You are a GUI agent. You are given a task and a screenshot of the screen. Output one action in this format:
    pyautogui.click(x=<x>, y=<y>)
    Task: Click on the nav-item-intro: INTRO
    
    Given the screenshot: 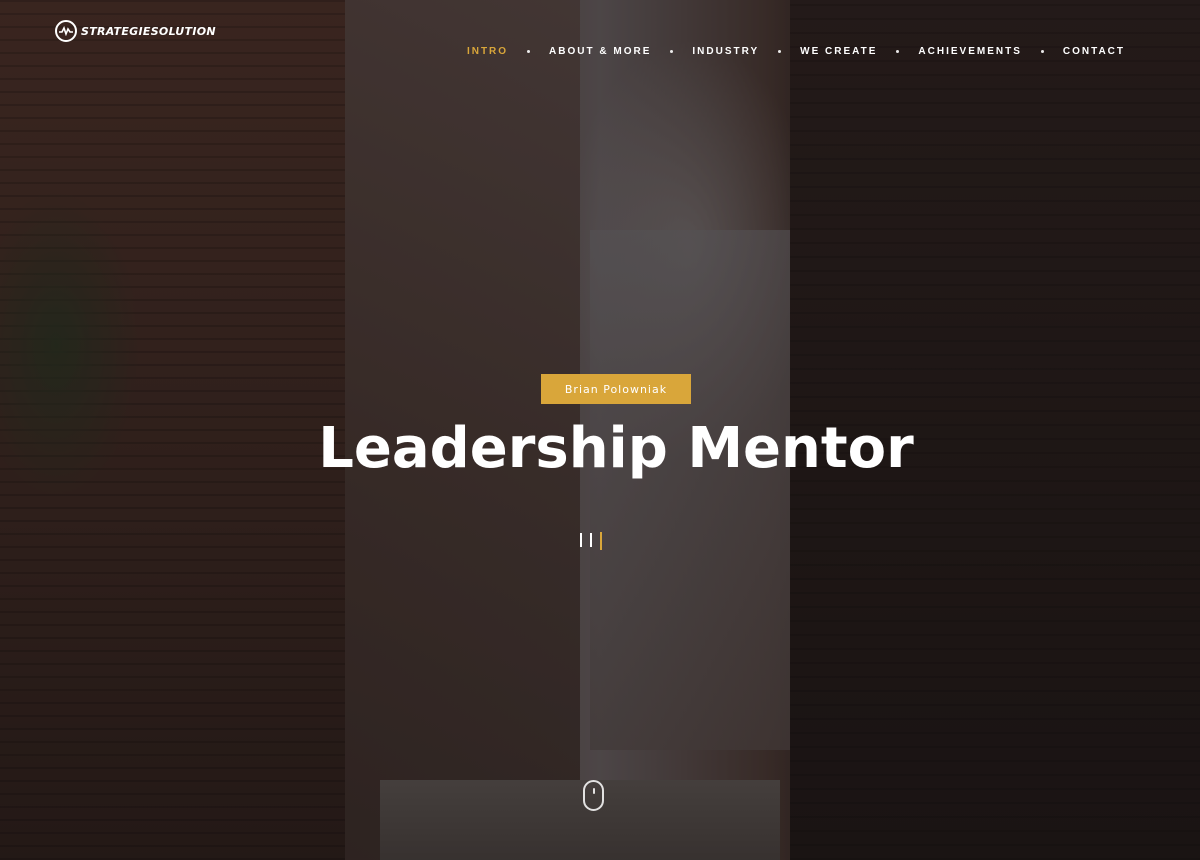 What is the action you would take?
    pyautogui.click(x=487, y=51)
    